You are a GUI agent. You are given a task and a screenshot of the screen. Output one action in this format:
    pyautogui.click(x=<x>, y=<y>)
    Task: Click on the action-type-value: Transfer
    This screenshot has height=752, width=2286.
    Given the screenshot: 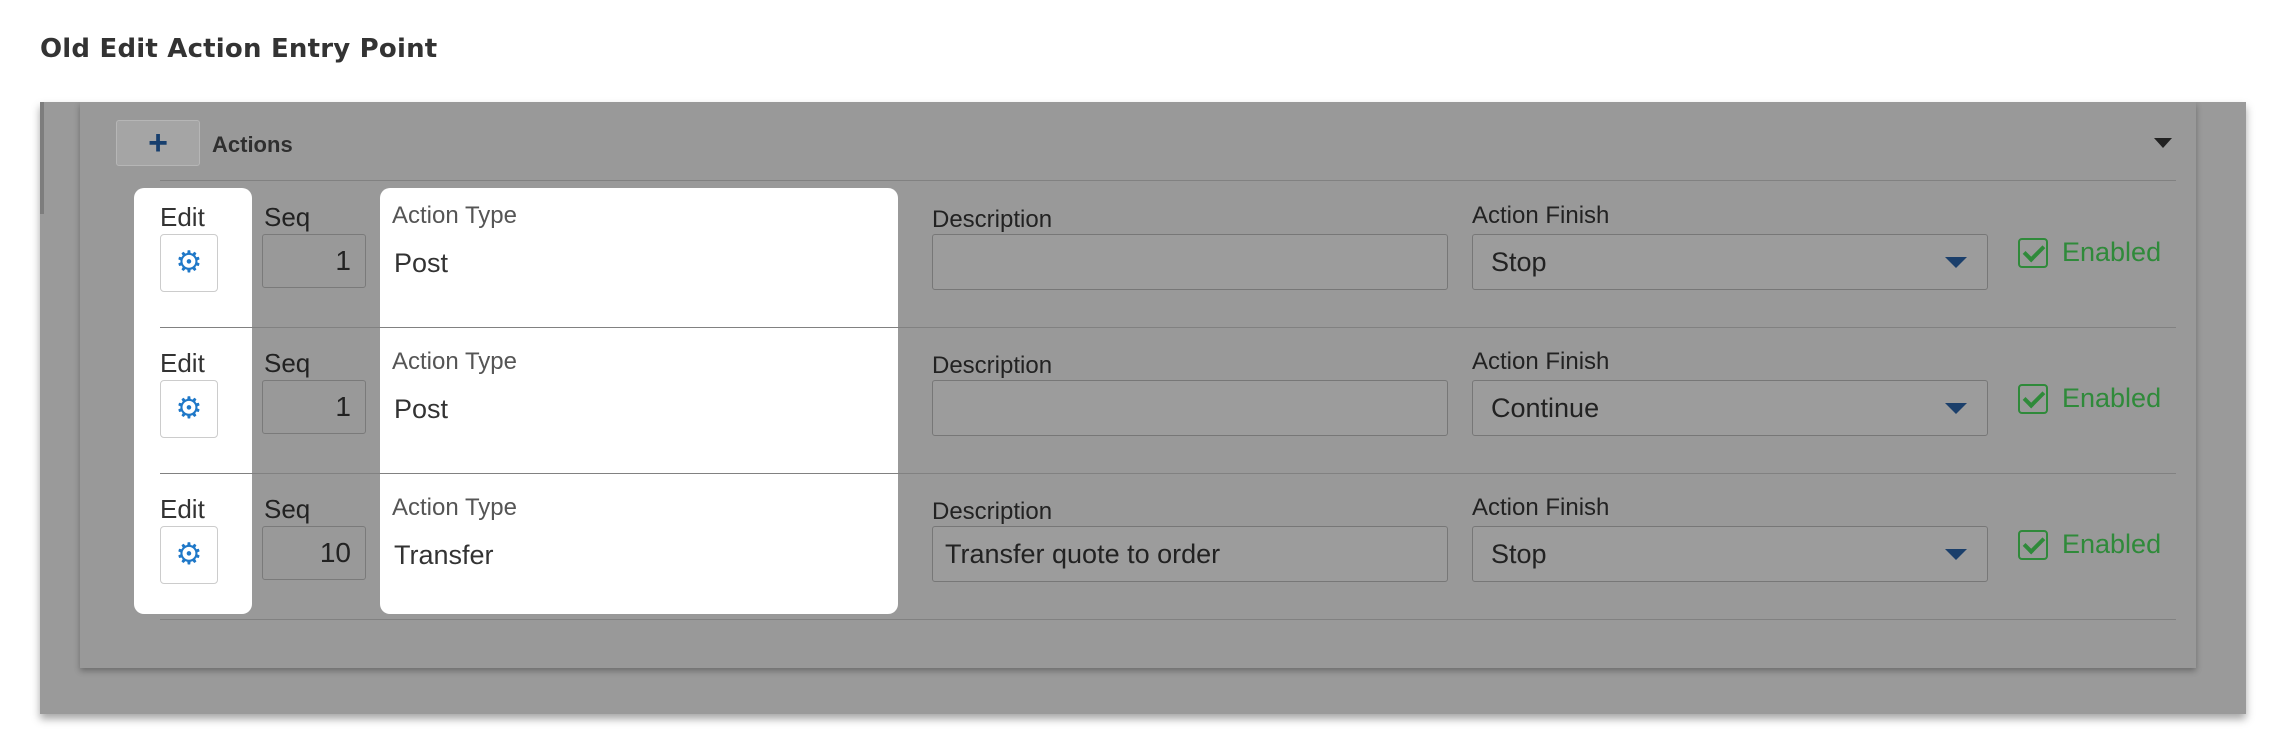 What is the action you would take?
    pyautogui.click(x=444, y=555)
    